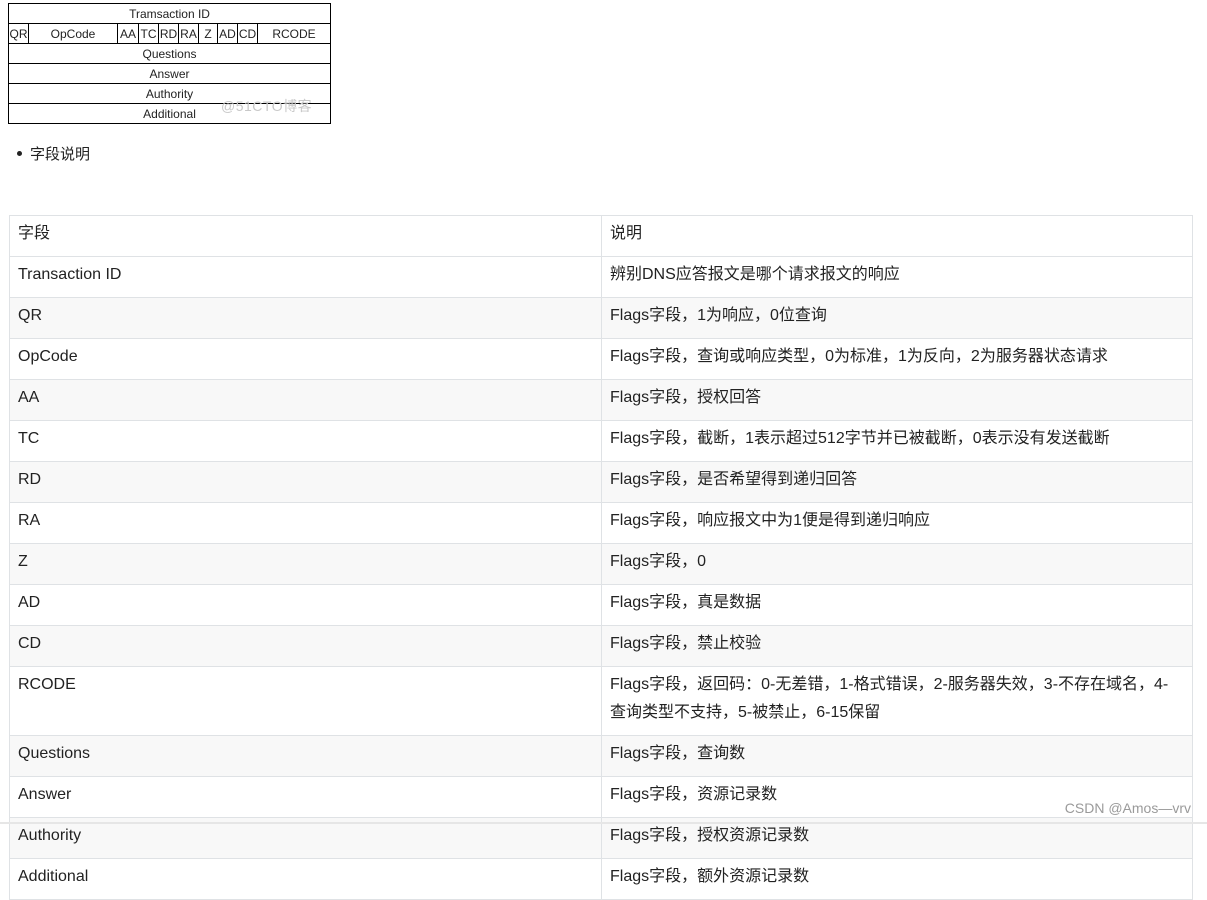 This screenshot has height=900, width=1207. What do you see at coordinates (305, 523) in the screenshot?
I see `table-cell-field: RA` at bounding box center [305, 523].